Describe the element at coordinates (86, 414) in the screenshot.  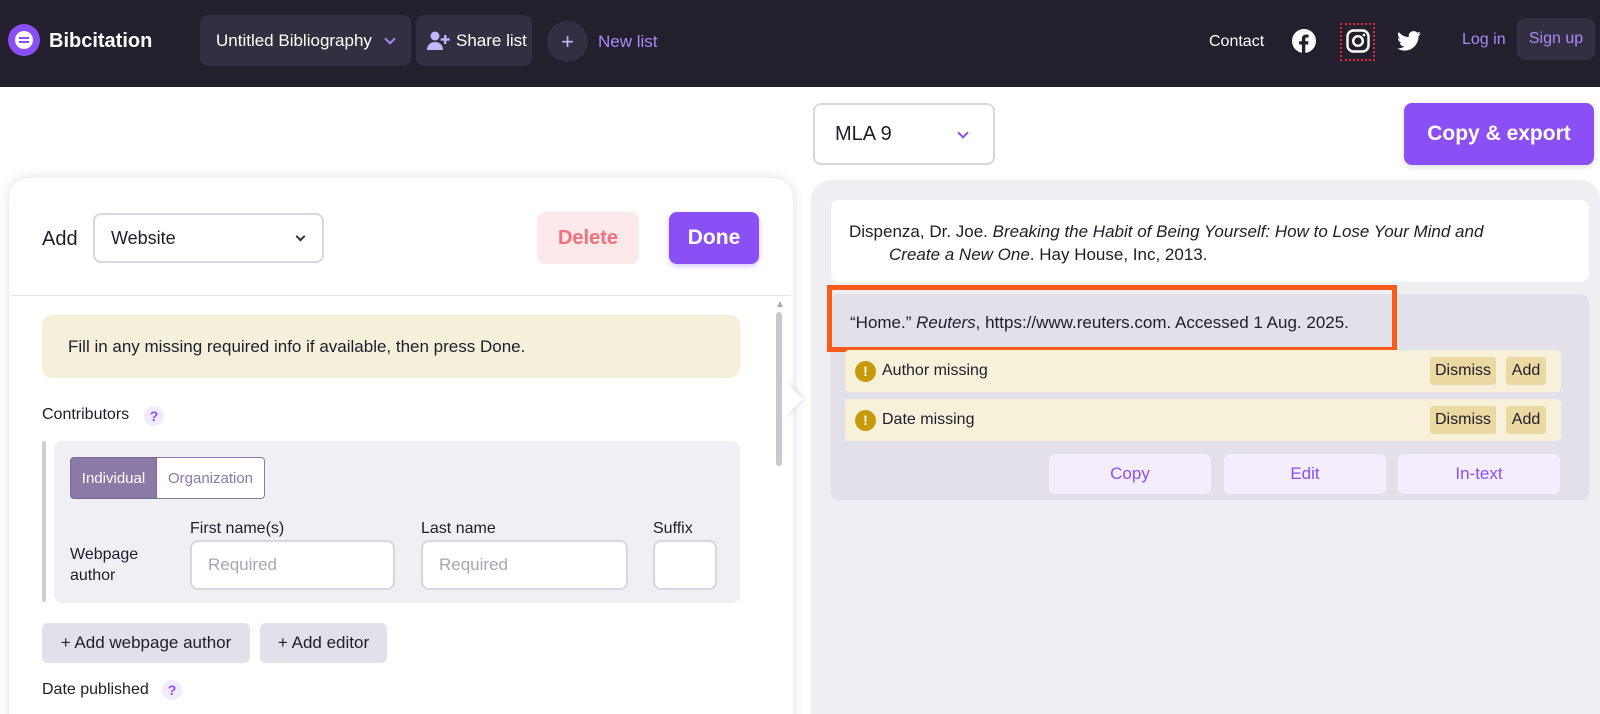
I see `contributors-label: Contributors` at that location.